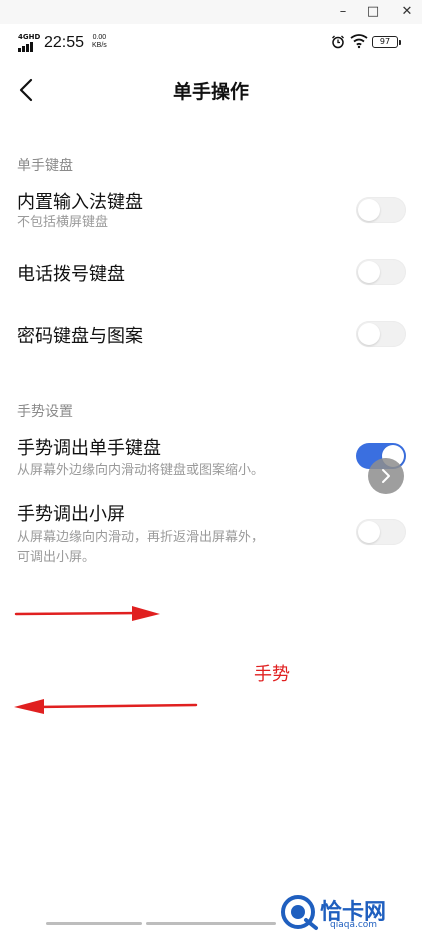 The height and width of the screenshot is (933, 422). I want to click on network-speed: 0.00 KB/s, so click(99, 42).